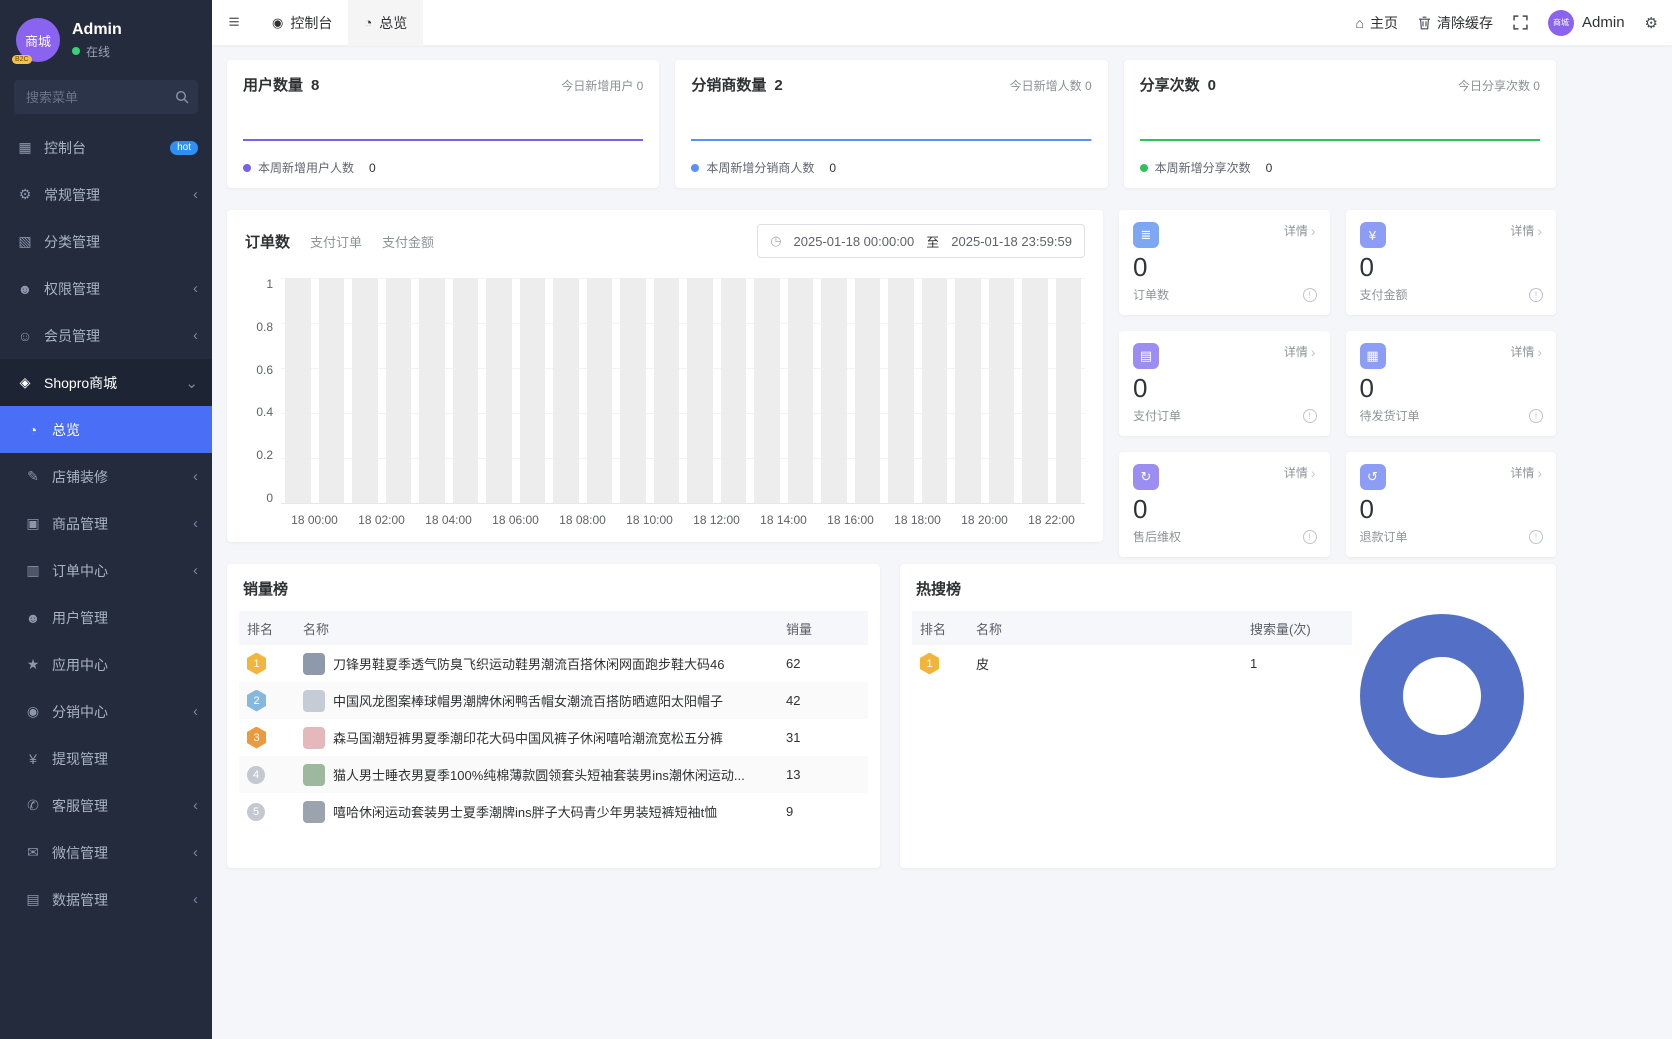  What do you see at coordinates (97, 29) in the screenshot?
I see `profile-username: Admin` at bounding box center [97, 29].